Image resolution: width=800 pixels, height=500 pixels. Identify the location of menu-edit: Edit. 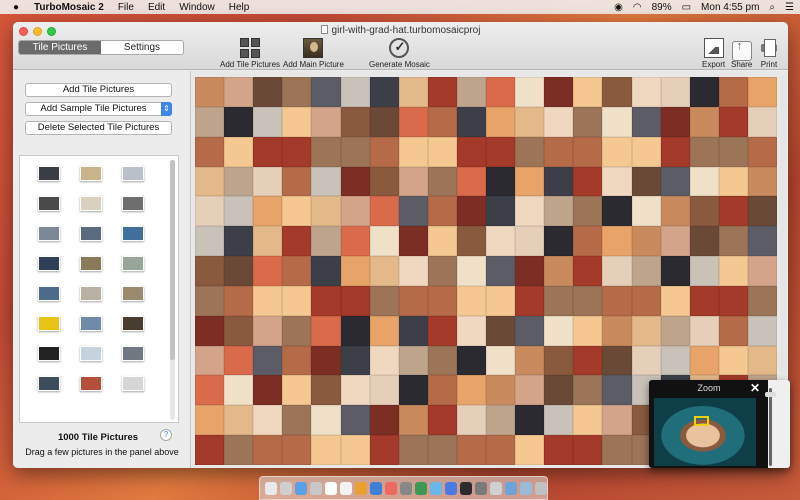
(156, 7).